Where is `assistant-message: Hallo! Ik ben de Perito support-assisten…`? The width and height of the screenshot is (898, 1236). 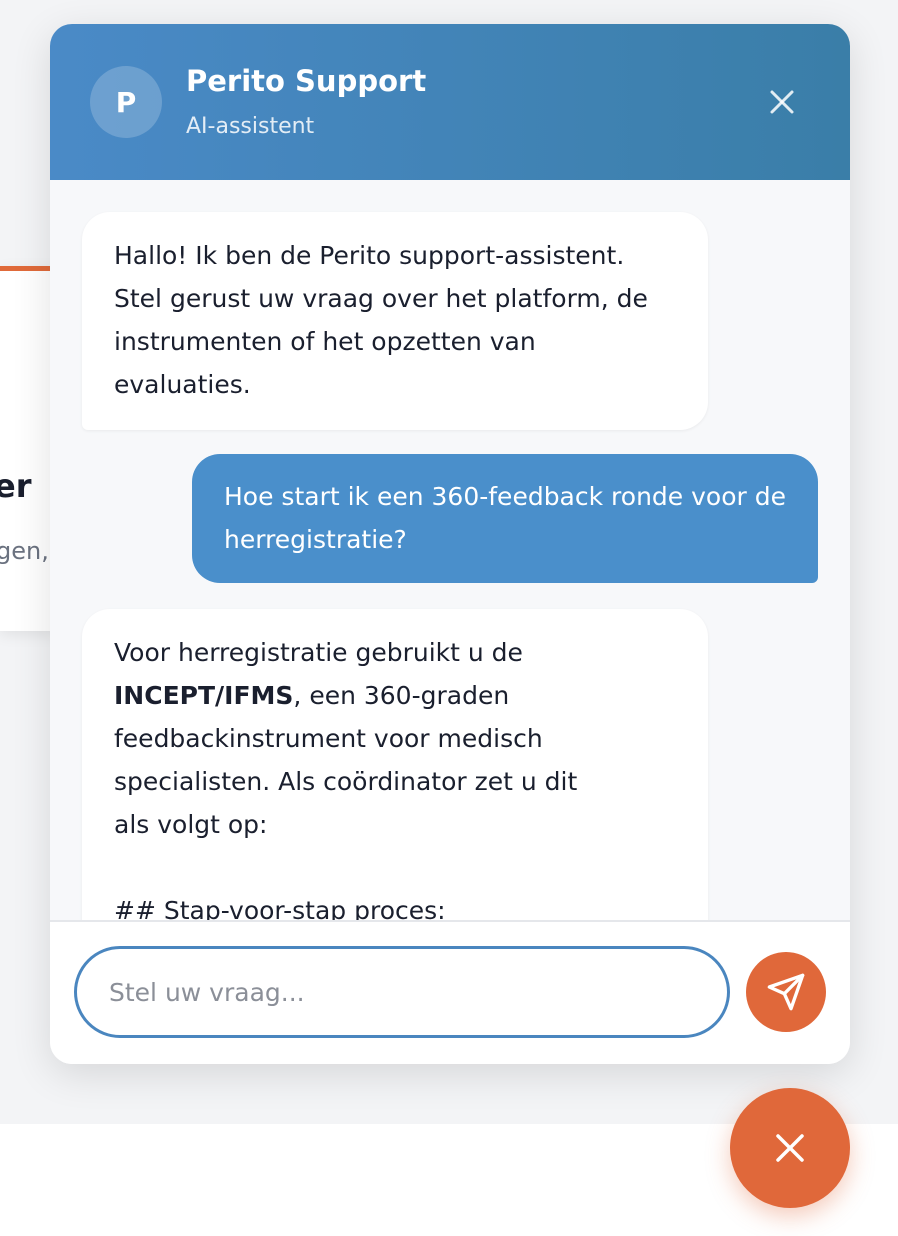
assistant-message: Hallo! Ik ben de Perito support-assisten… is located at coordinates (395, 321).